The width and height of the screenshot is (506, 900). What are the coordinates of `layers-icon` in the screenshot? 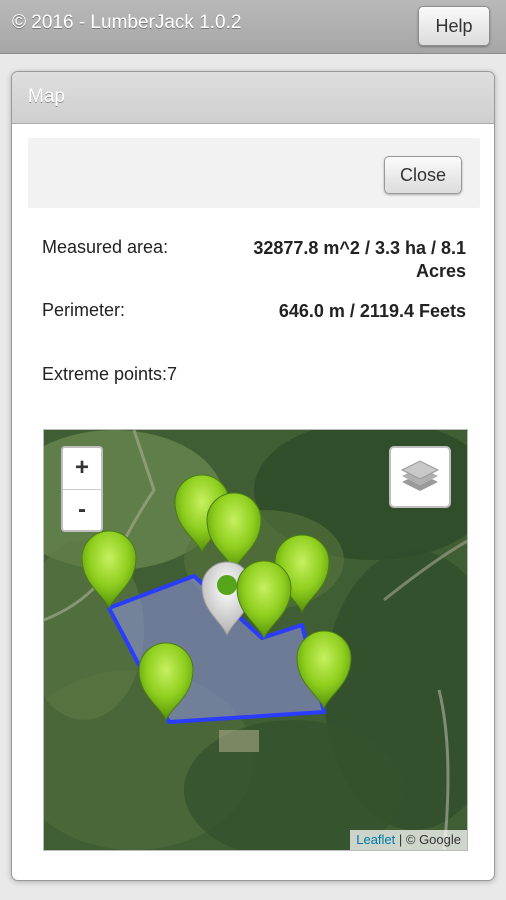 It's located at (420, 475).